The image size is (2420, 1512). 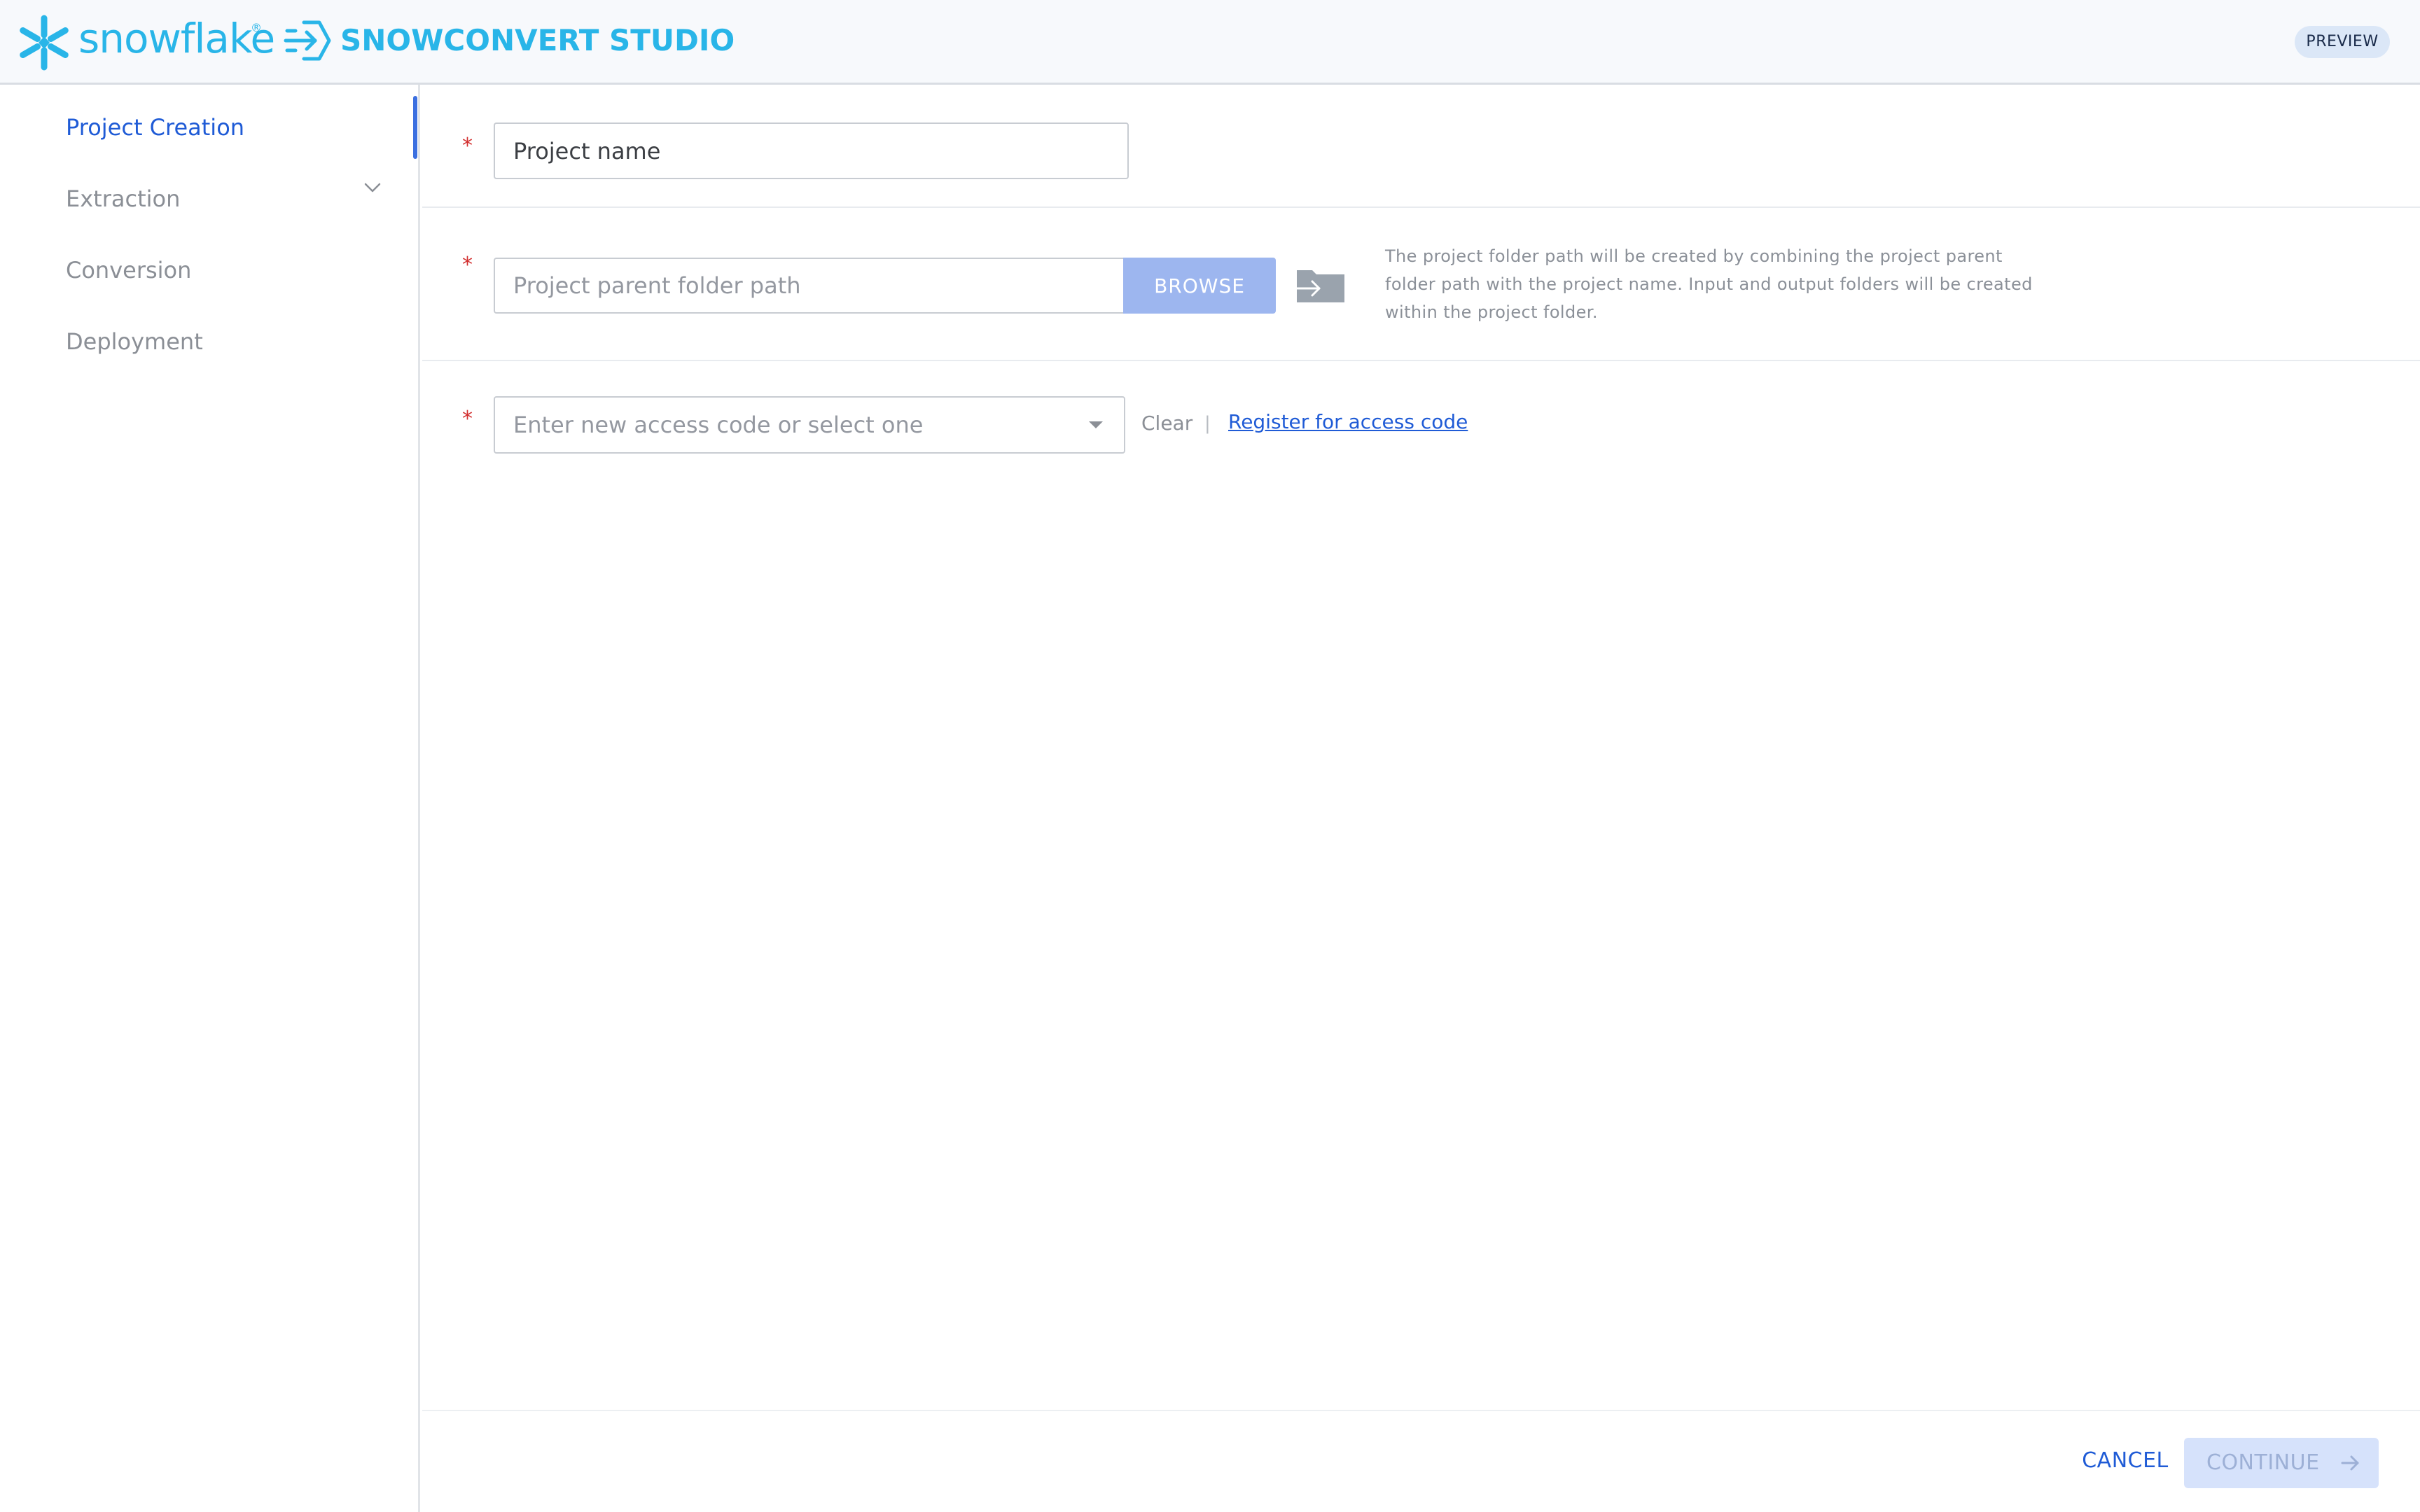 What do you see at coordinates (1348, 422) in the screenshot?
I see `register-access-code-link: Register for access code` at bounding box center [1348, 422].